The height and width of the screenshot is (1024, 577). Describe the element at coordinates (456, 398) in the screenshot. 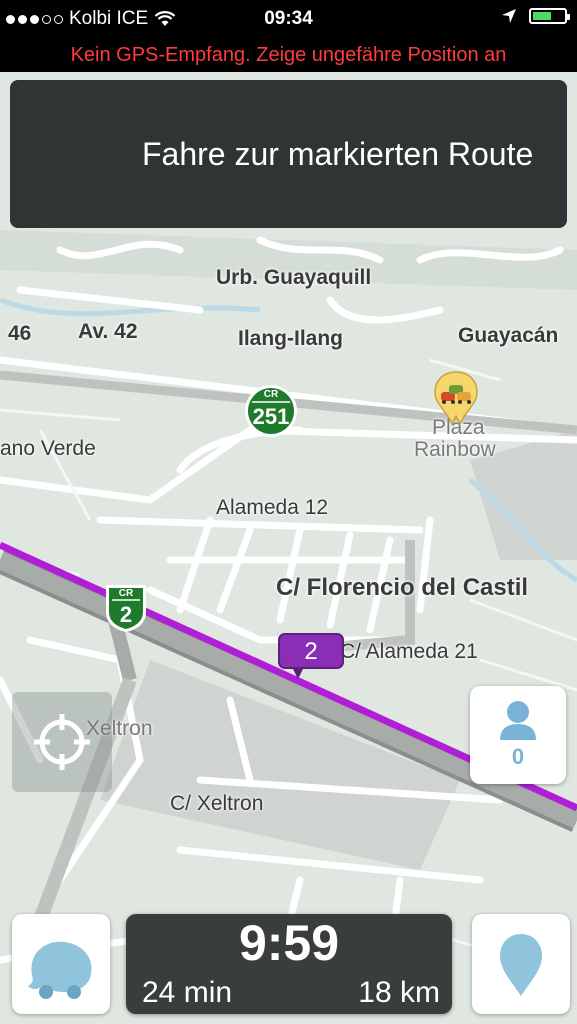

I see `traffic-jam-pin-icon` at that location.